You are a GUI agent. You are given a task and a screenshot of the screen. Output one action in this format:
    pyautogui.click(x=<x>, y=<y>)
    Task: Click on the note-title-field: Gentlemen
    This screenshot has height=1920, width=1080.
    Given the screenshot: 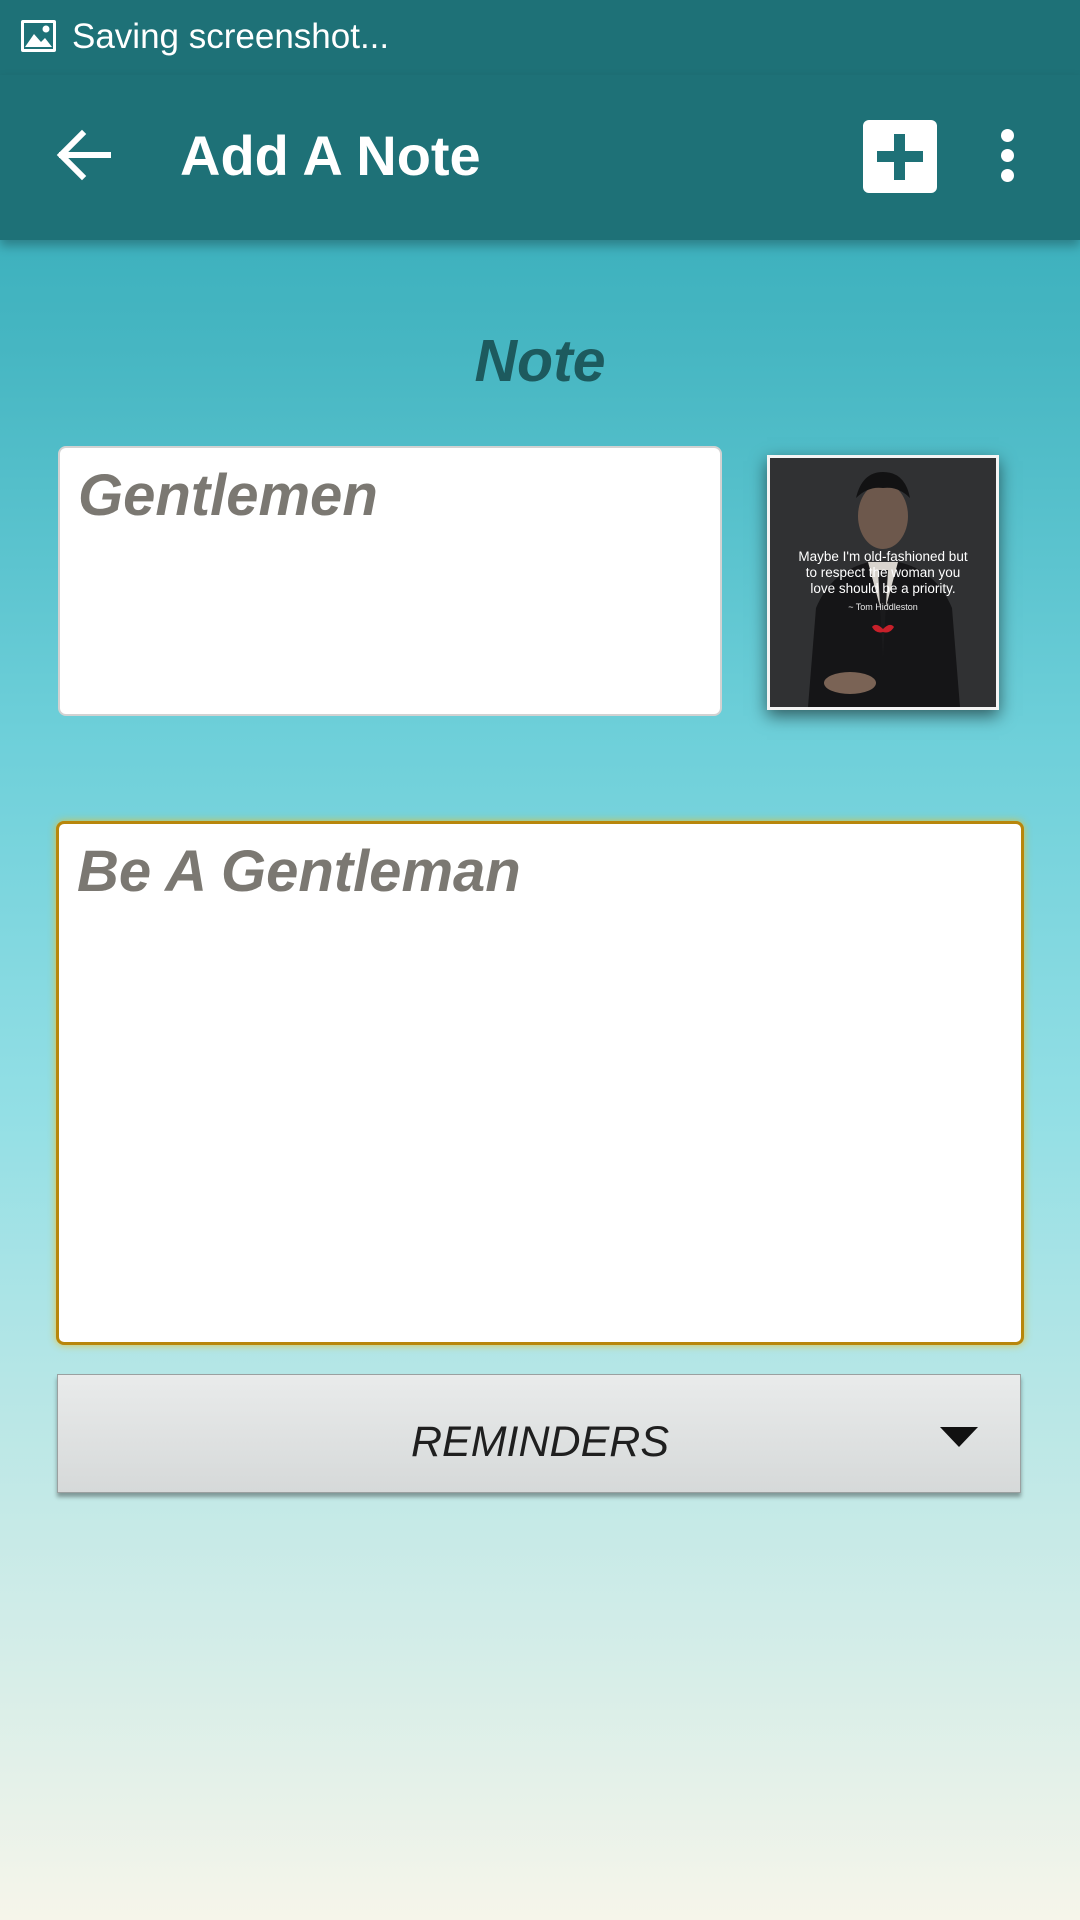 What is the action you would take?
    pyautogui.click(x=390, y=581)
    